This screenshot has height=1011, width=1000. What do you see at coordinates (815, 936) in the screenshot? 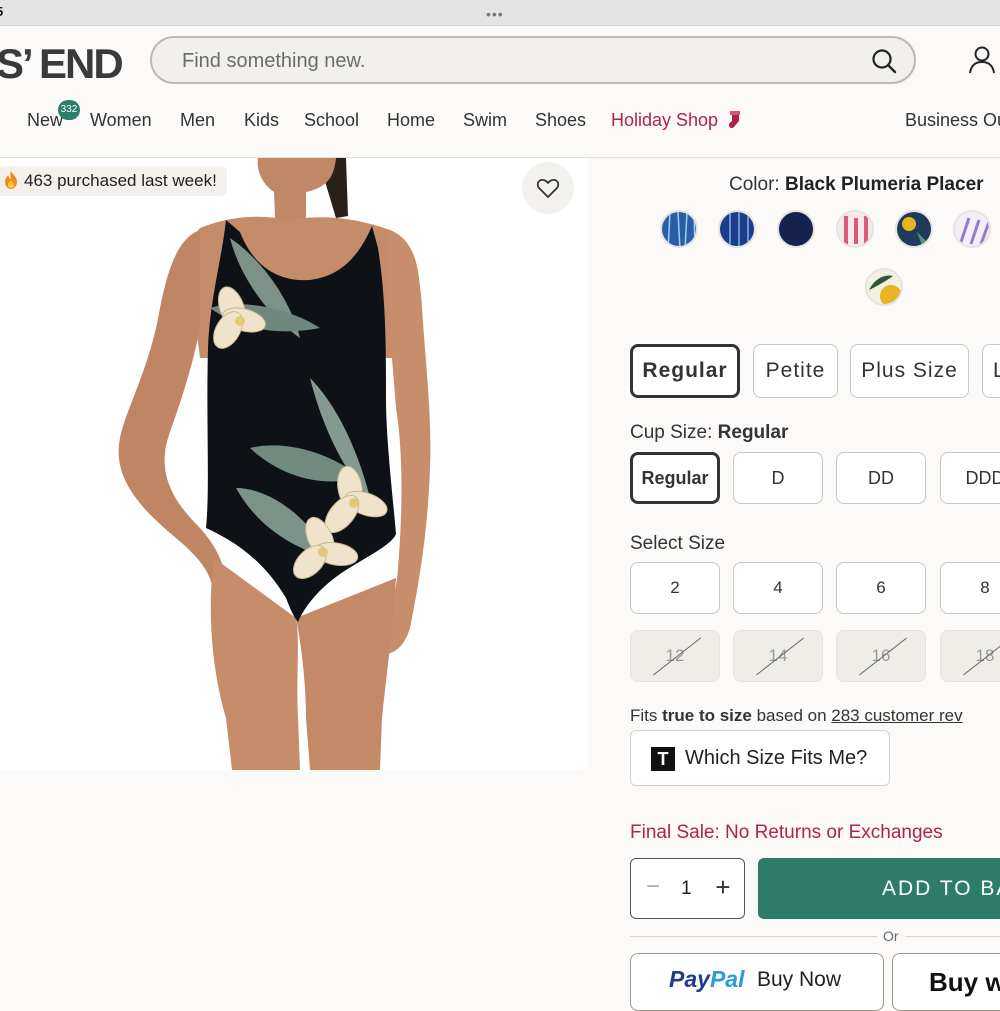
I see `divider` at bounding box center [815, 936].